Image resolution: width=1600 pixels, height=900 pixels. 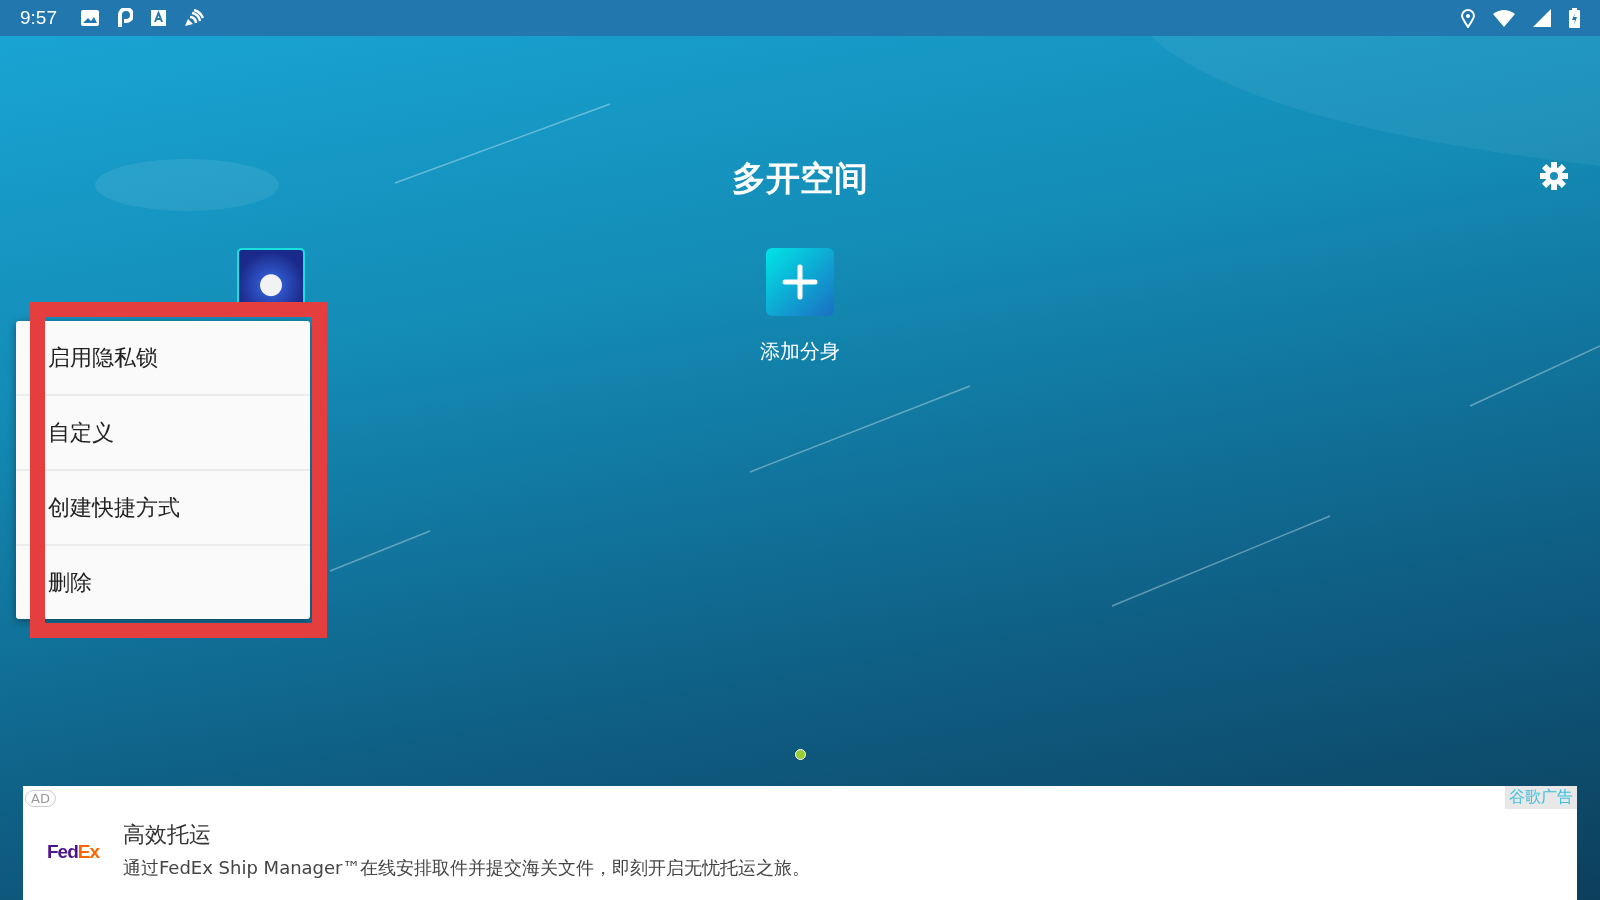 What do you see at coordinates (1542, 18) in the screenshot?
I see `signal-icon` at bounding box center [1542, 18].